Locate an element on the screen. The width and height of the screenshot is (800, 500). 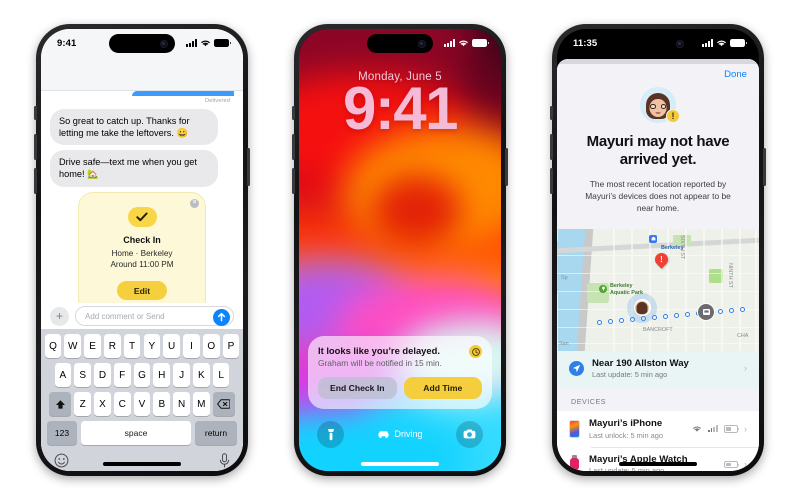
wifi-icon is located at coordinates (721, 43).